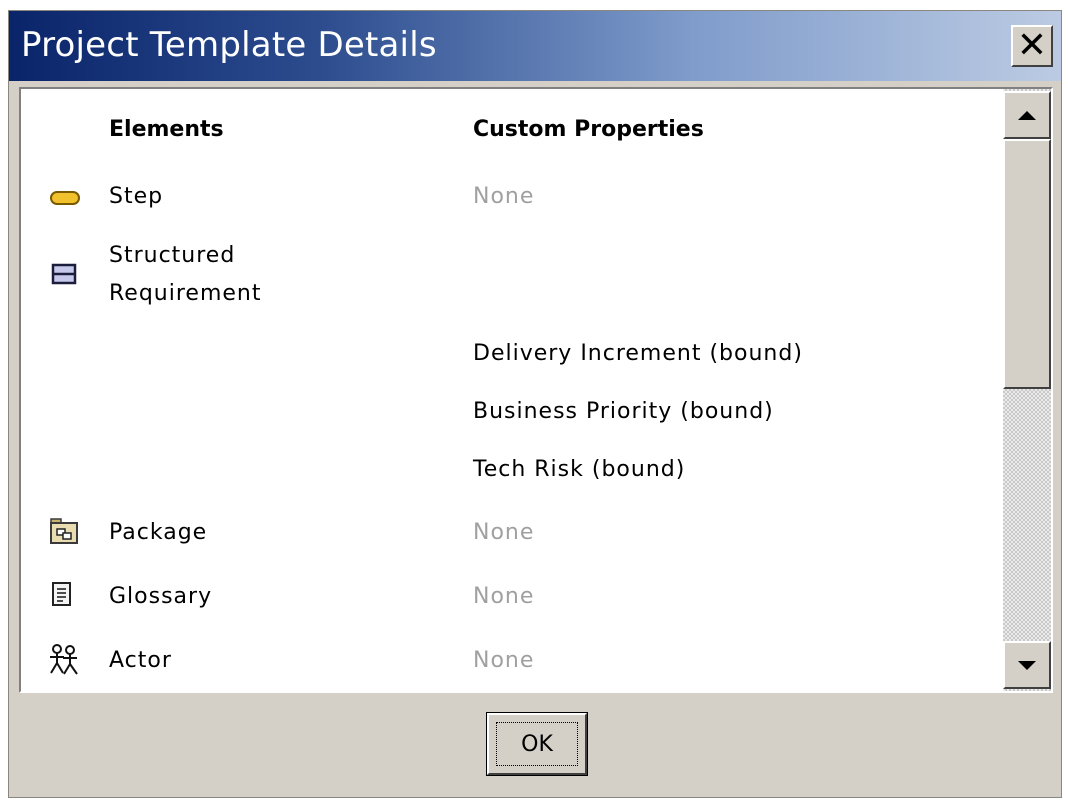  What do you see at coordinates (65, 198) in the screenshot?
I see `step-icon` at bounding box center [65, 198].